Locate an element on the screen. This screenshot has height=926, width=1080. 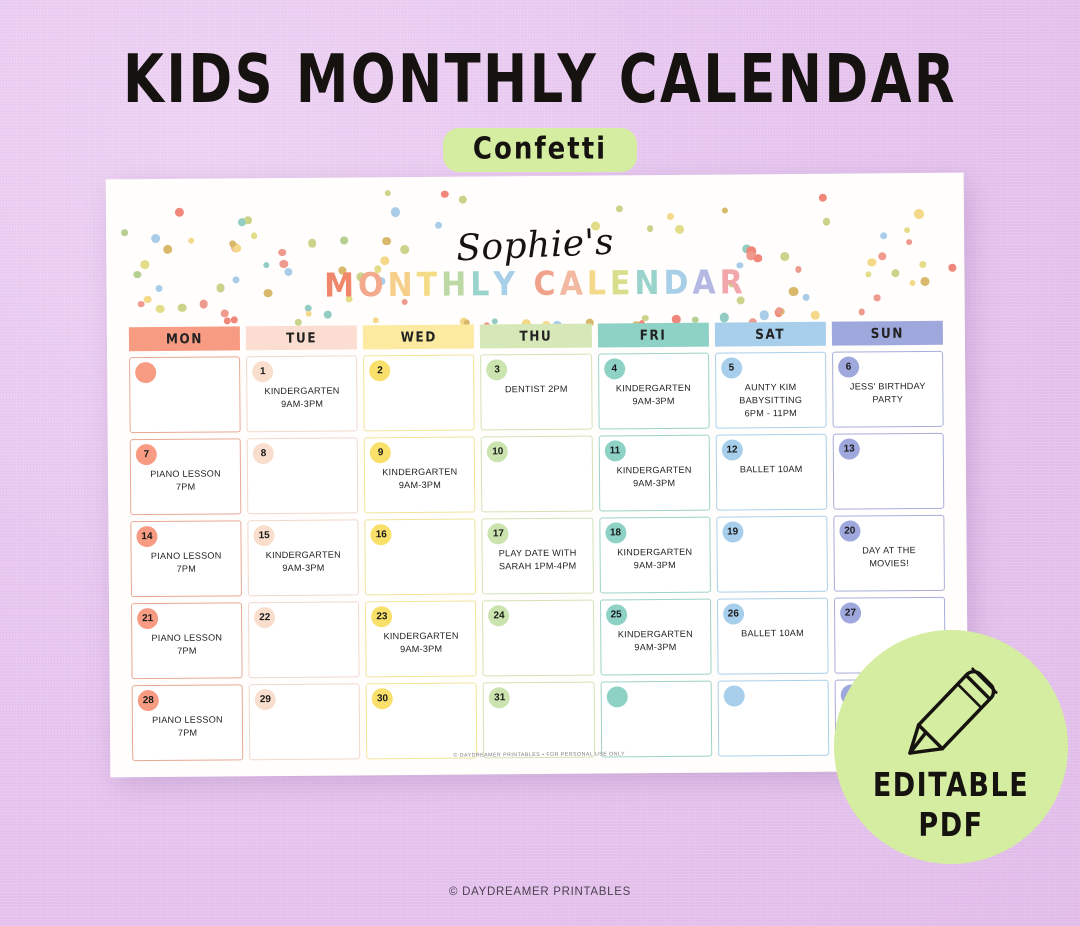
day-number: 19 is located at coordinates (733, 532).